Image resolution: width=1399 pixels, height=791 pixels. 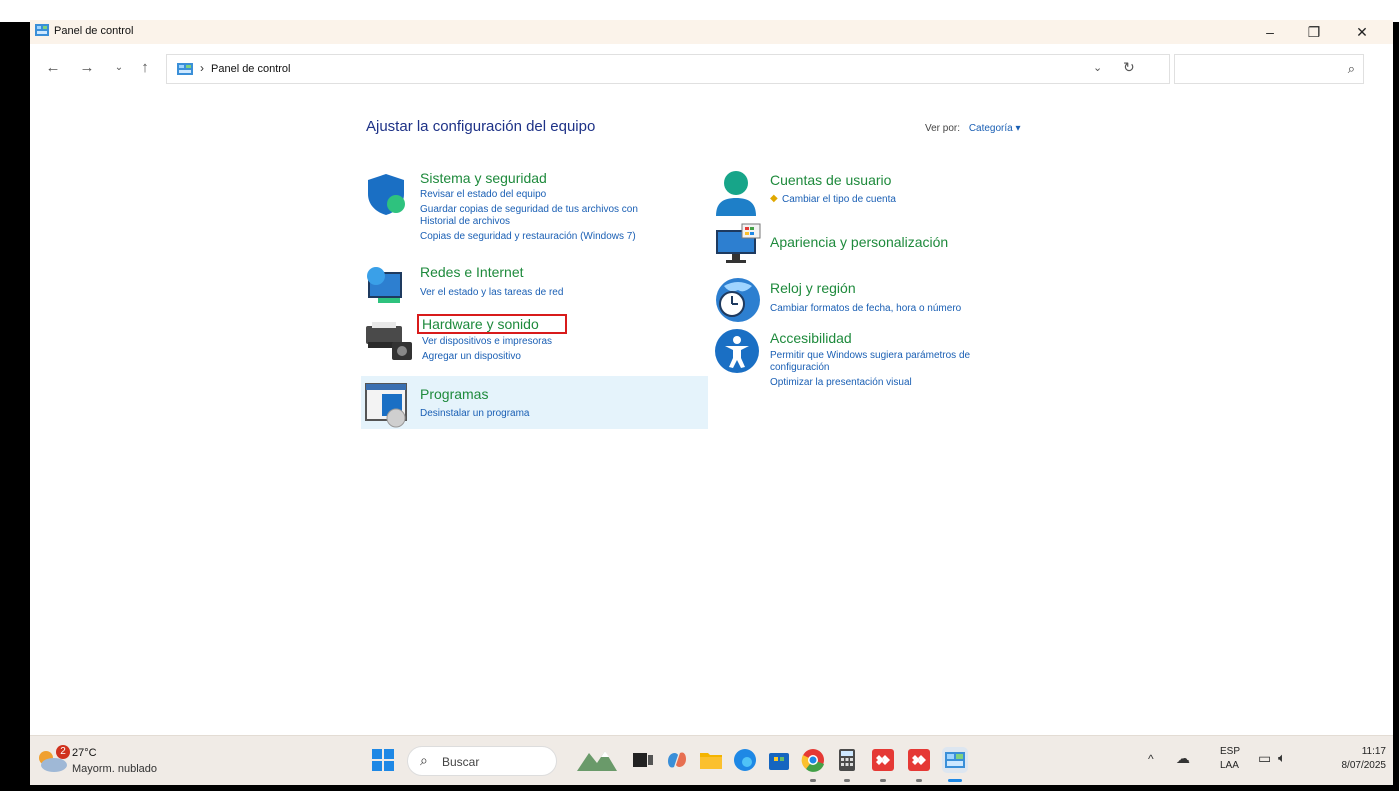 I want to click on language-indicator-bottom: LAA, so click(x=1229, y=765).